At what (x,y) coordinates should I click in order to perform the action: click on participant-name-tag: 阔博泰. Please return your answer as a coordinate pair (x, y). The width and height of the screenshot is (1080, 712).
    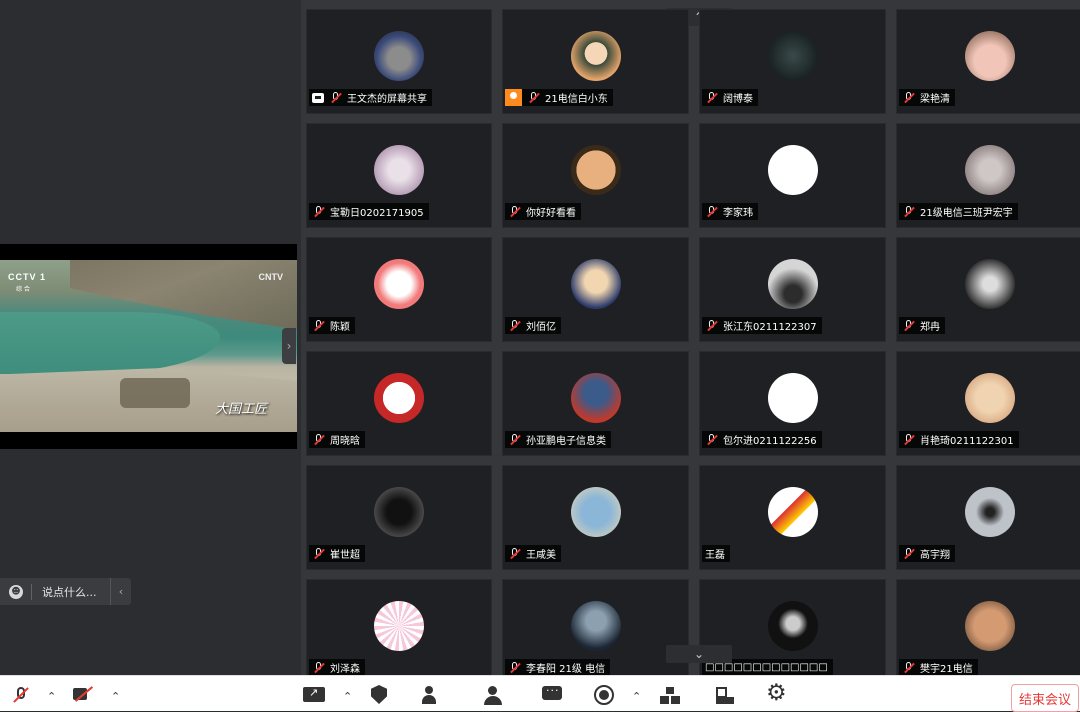
    Looking at the image, I should click on (730, 97).